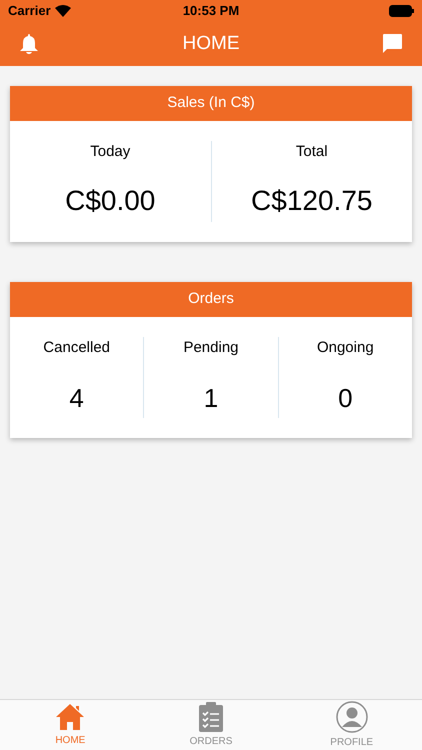 The width and height of the screenshot is (422, 750). What do you see at coordinates (345, 398) in the screenshot?
I see `stat-value: 0` at bounding box center [345, 398].